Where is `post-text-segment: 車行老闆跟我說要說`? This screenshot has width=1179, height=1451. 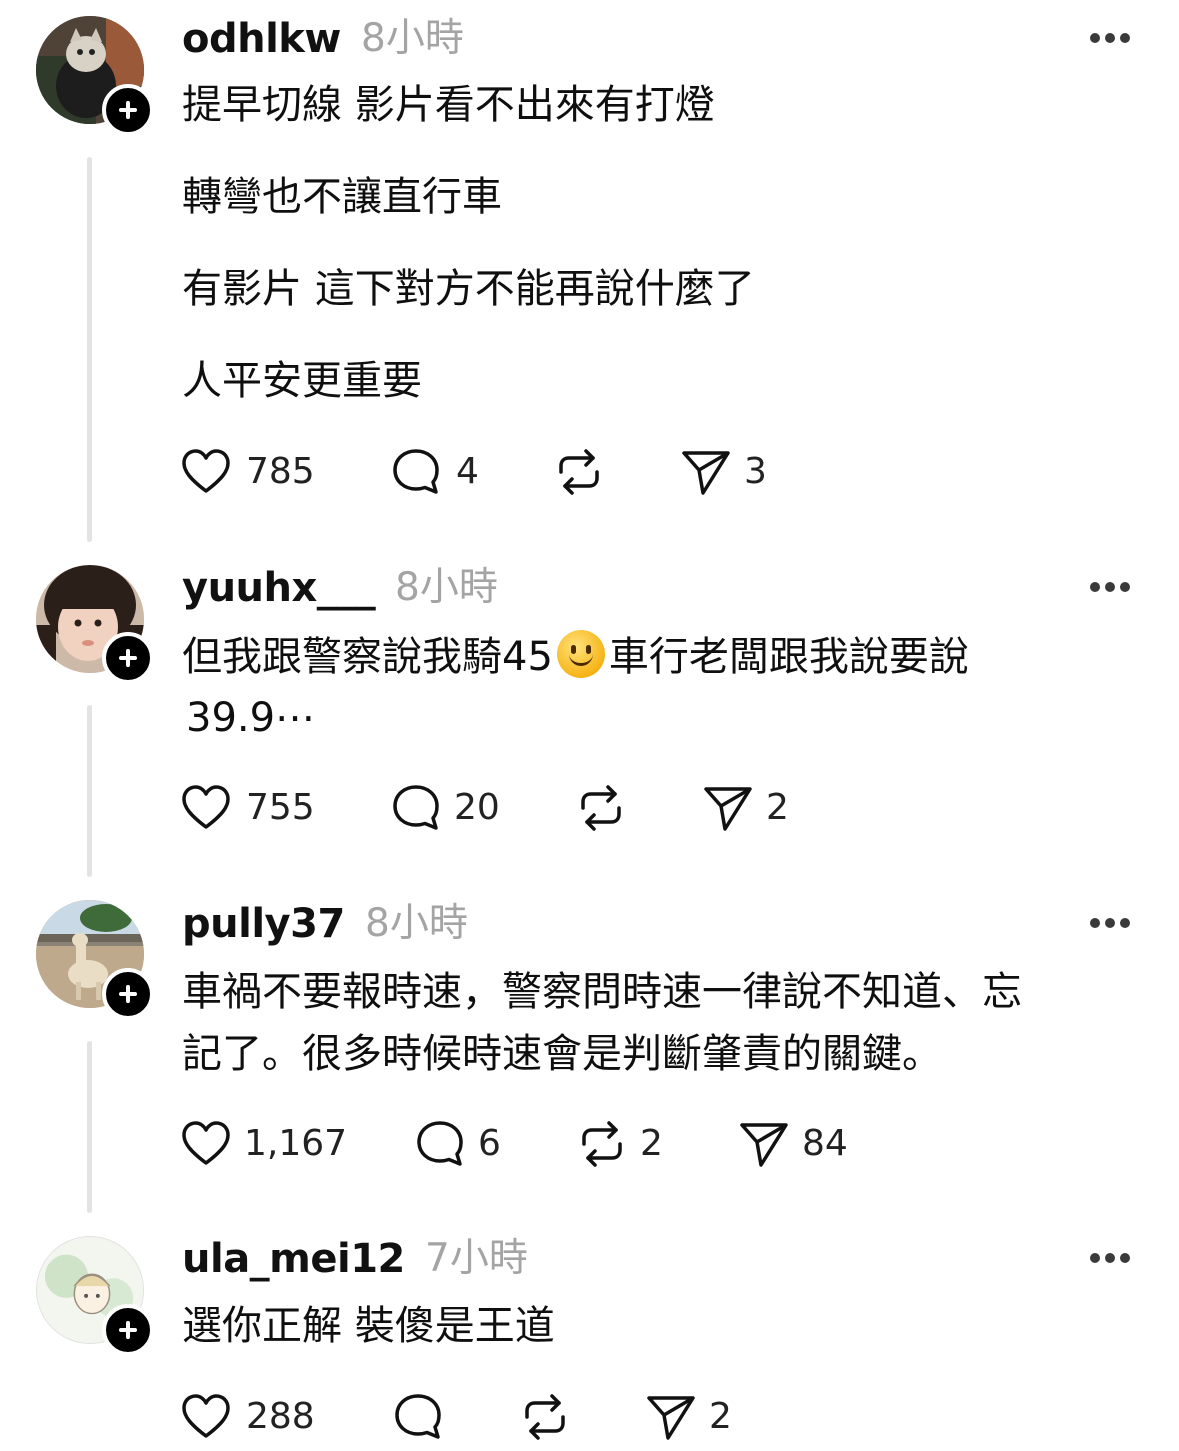 post-text-segment: 車行老闆跟我說要說 is located at coordinates (788, 657).